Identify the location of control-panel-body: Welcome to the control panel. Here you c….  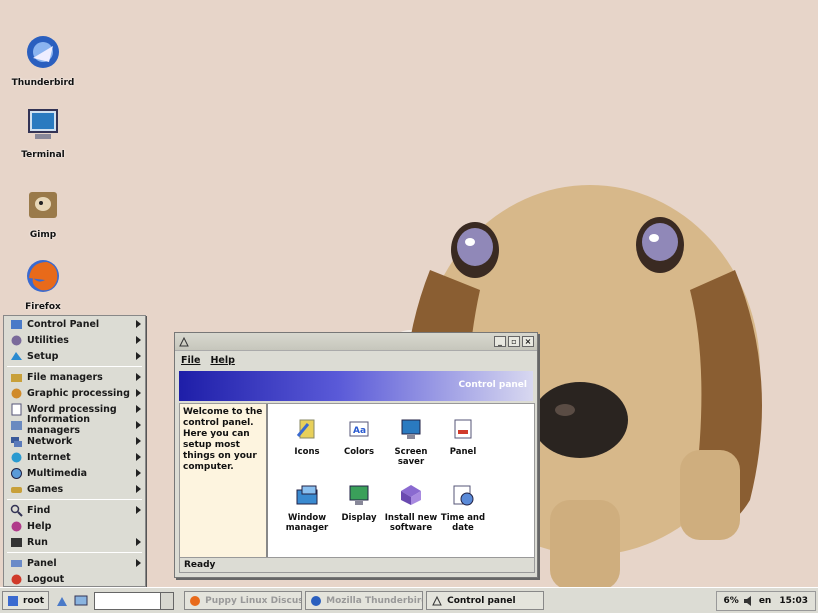
(357, 481).